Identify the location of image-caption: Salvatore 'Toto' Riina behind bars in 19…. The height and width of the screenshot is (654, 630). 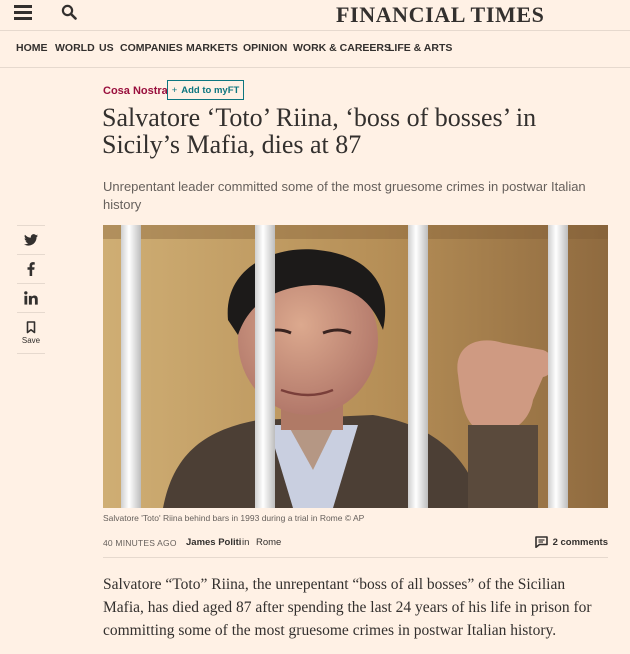
(234, 518).